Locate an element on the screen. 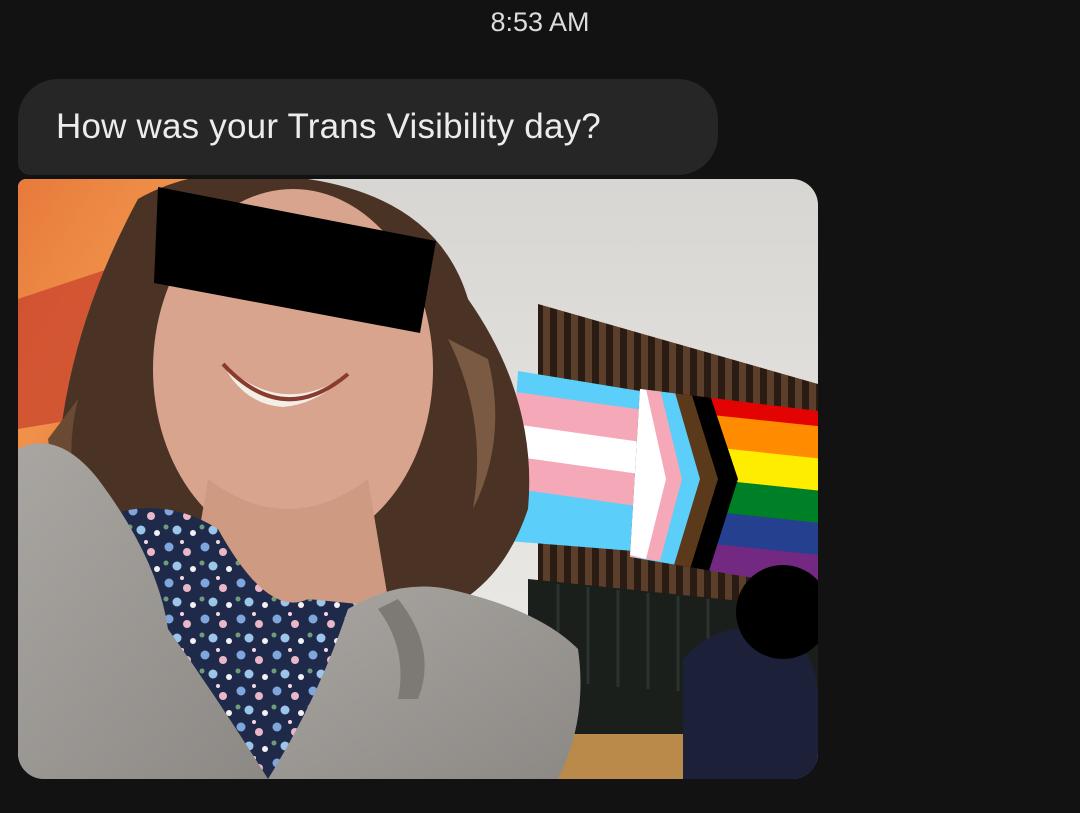 The width and height of the screenshot is (1080, 813). incoming-message-bubble: How was your Trans Visibility day? is located at coordinates (368, 127).